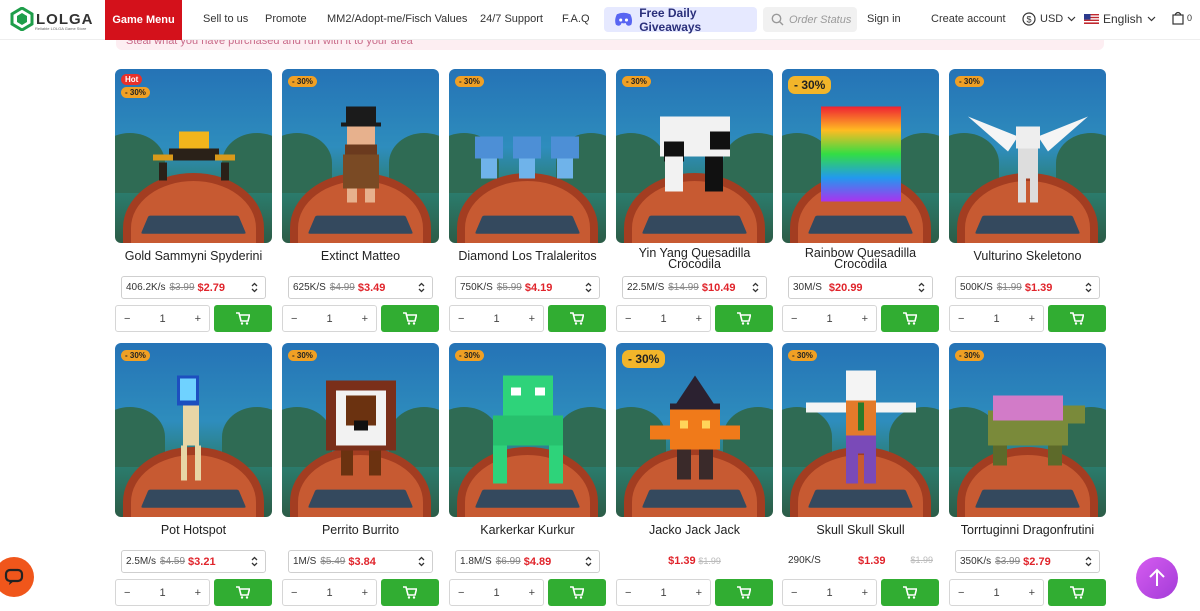 This screenshot has width=1200, height=611. Describe the element at coordinates (527, 530) in the screenshot. I see `product-title: Karkerkar Kurkur` at that location.